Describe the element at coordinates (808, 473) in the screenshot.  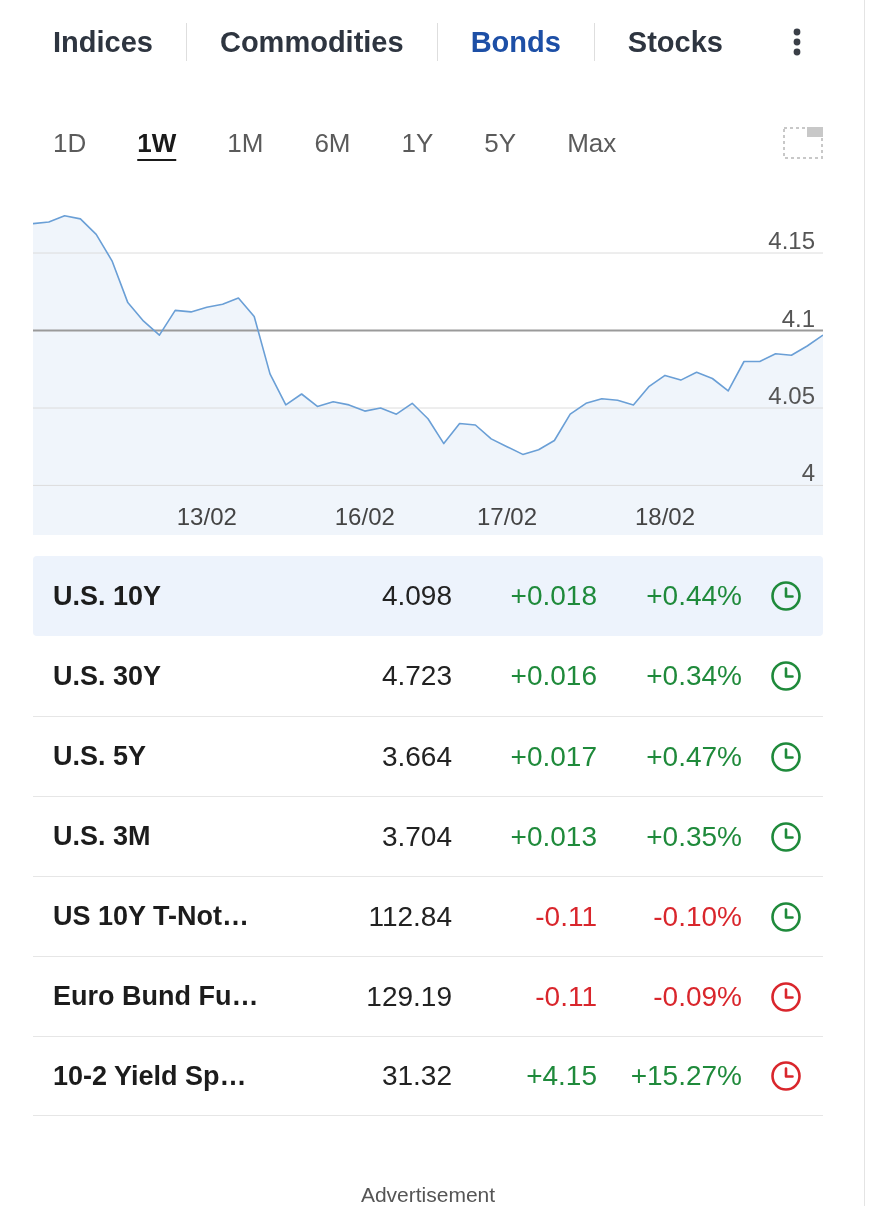
I see `y-axis-label: 4` at that location.